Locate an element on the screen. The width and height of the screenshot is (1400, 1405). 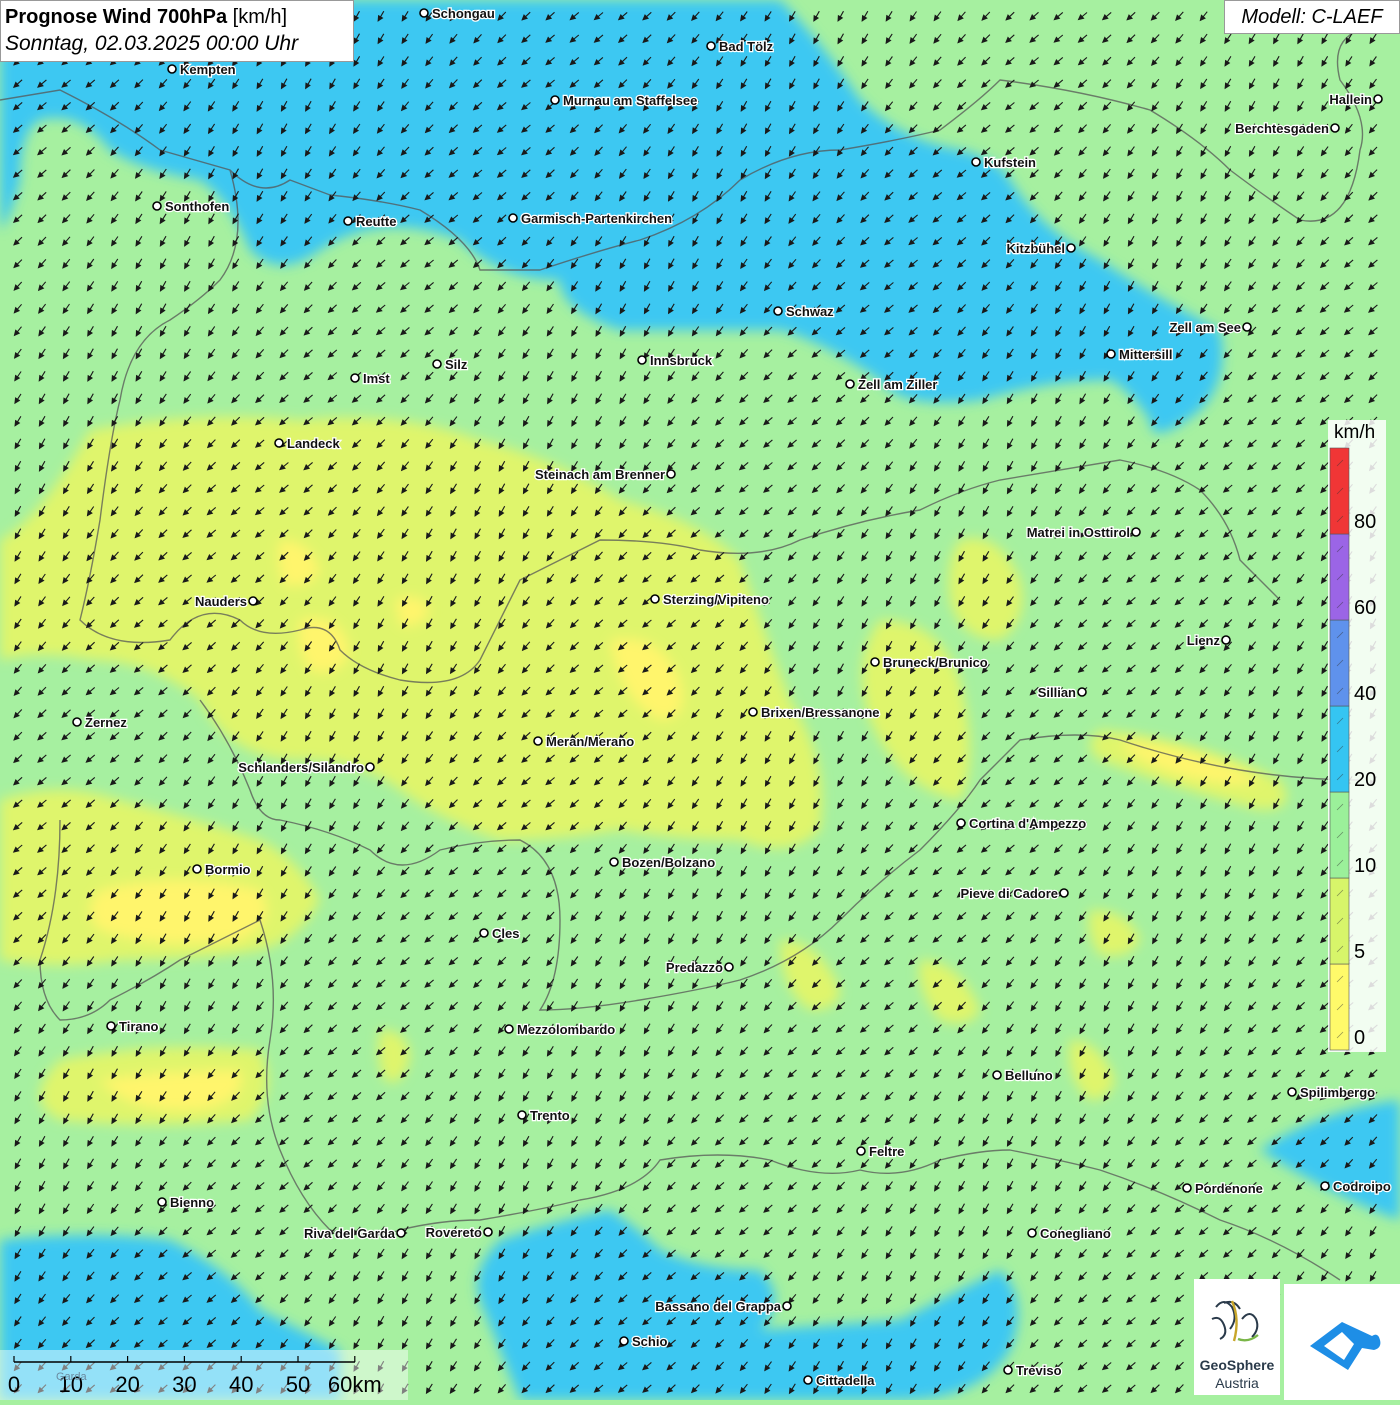
map-title-unit: [km/h] is located at coordinates (260, 17).